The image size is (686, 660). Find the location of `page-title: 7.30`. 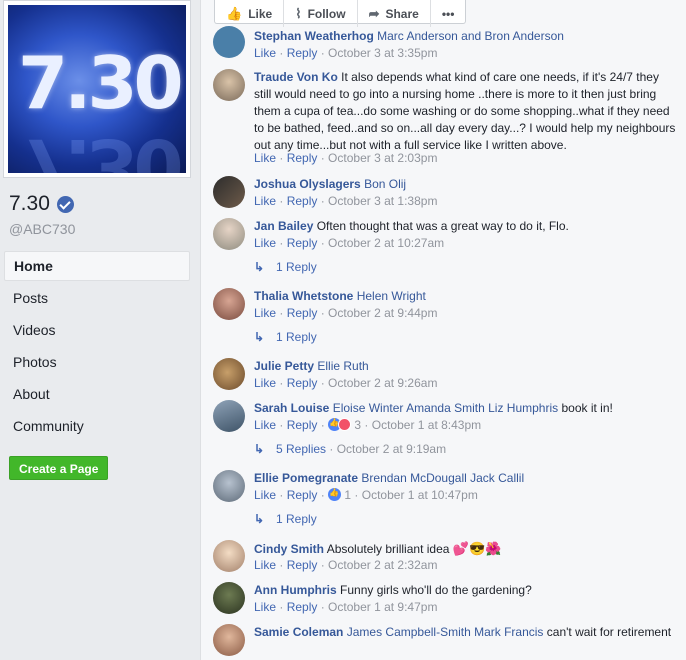

page-title: 7.30 is located at coordinates (41, 204).